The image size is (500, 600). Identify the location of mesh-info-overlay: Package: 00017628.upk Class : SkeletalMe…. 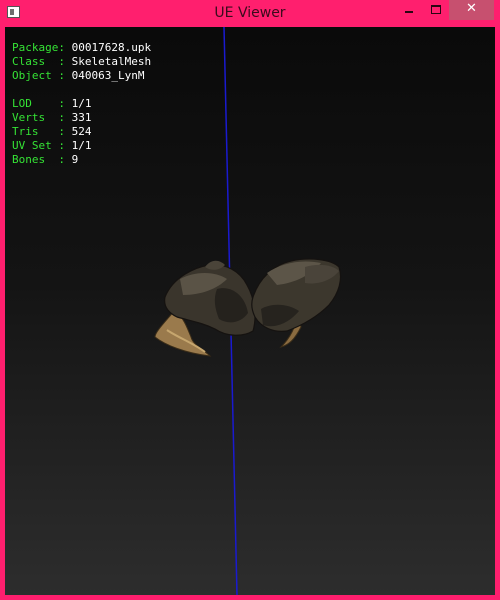
(81, 104).